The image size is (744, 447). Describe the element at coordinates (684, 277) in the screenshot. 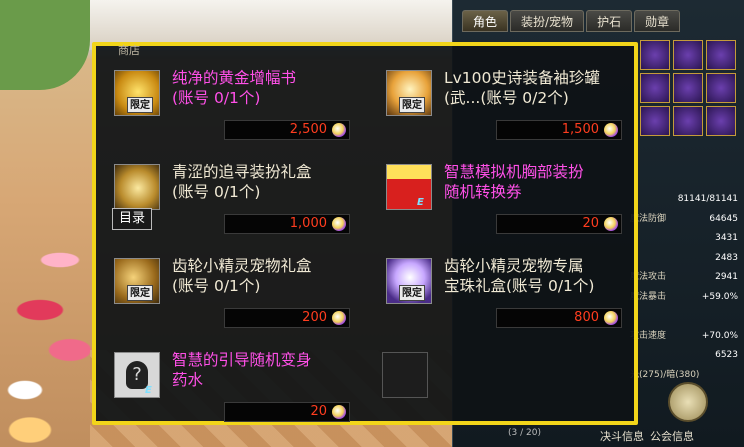

I see `stat-row: 魔法攻击 2941` at that location.